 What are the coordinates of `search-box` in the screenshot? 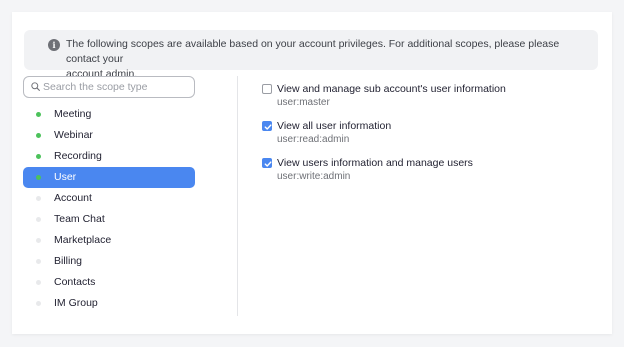 It's located at (109, 87).